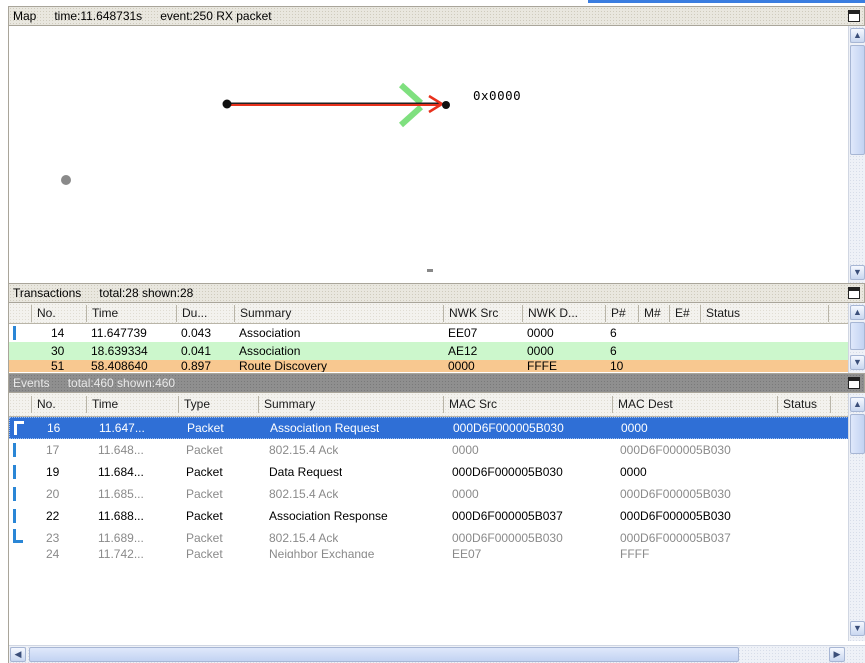 Image resolution: width=865 pixels, height=663 pixels. Describe the element at coordinates (621, 313) in the screenshot. I see `transactions-col-p: P#` at that location.